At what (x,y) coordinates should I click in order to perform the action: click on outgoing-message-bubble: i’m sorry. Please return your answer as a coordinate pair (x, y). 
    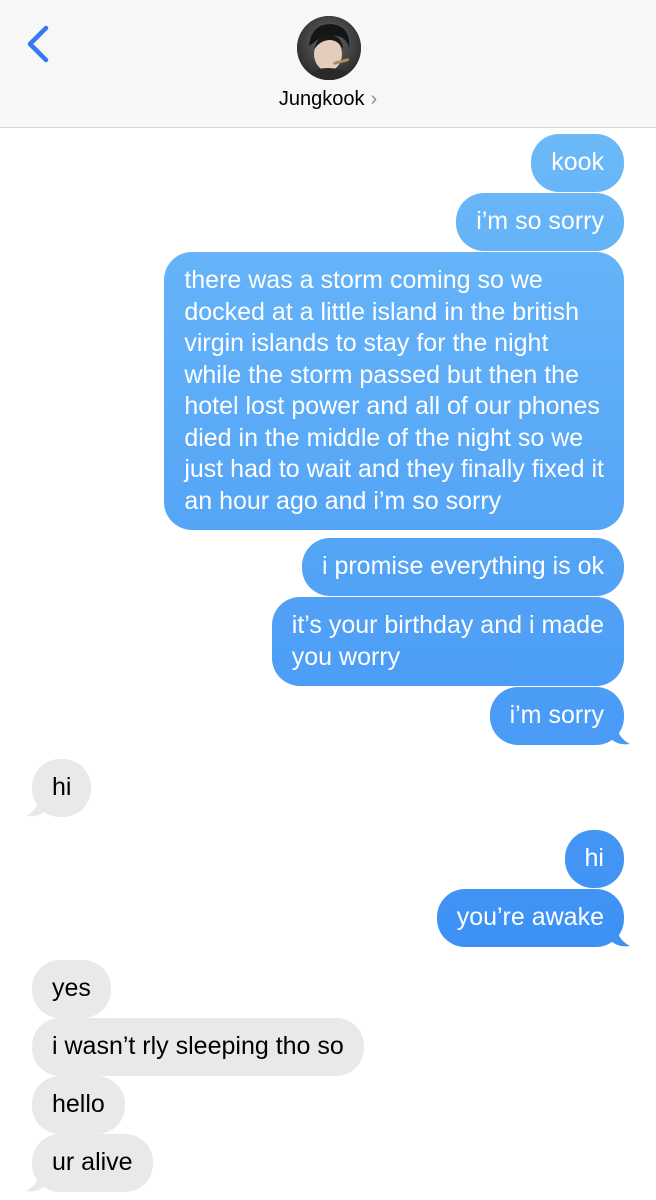
    Looking at the image, I should click on (556, 716).